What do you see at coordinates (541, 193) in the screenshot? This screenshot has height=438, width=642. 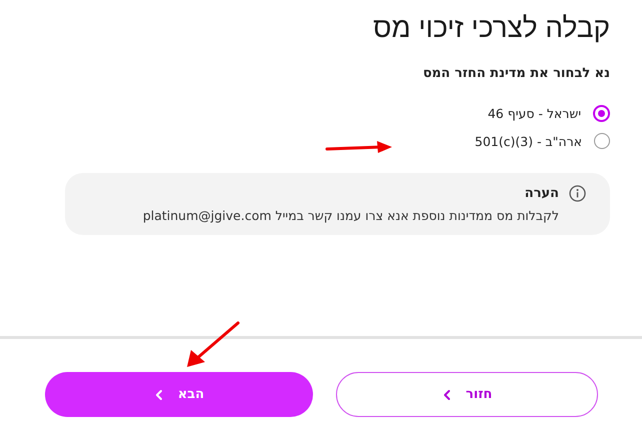 I see `note-title: הערה` at bounding box center [541, 193].